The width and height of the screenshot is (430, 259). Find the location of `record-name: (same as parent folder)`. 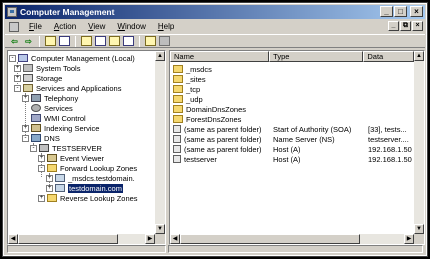

record-name: (same as parent folder) is located at coordinates (223, 129).